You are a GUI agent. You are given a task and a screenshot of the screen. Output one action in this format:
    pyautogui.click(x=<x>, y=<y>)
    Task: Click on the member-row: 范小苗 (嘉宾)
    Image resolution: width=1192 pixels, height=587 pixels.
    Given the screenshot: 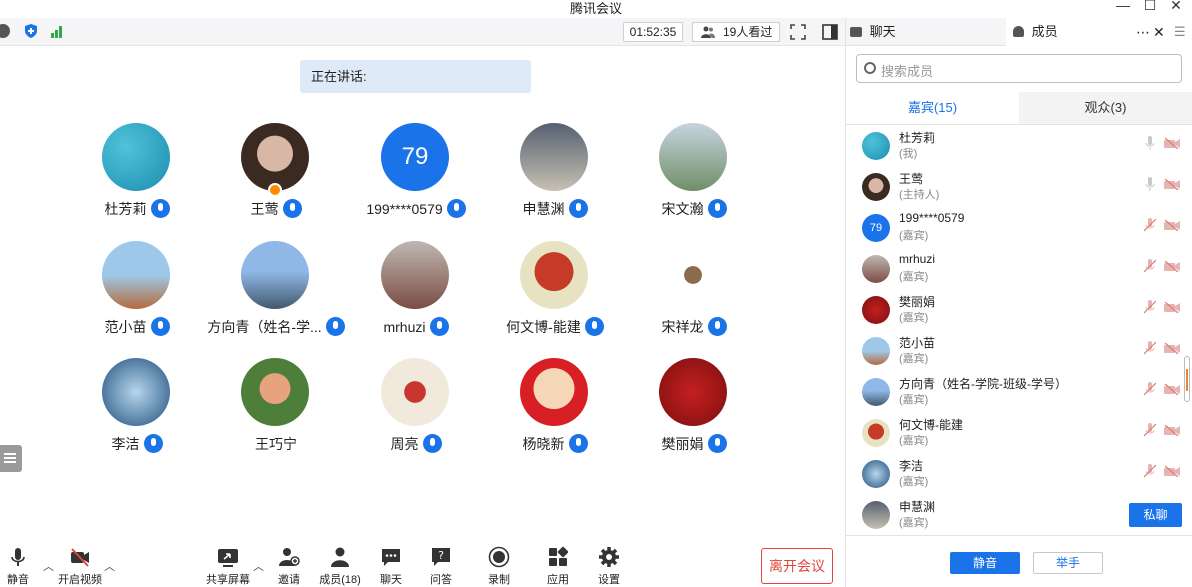 What is the action you would take?
    pyautogui.click(x=1016, y=351)
    